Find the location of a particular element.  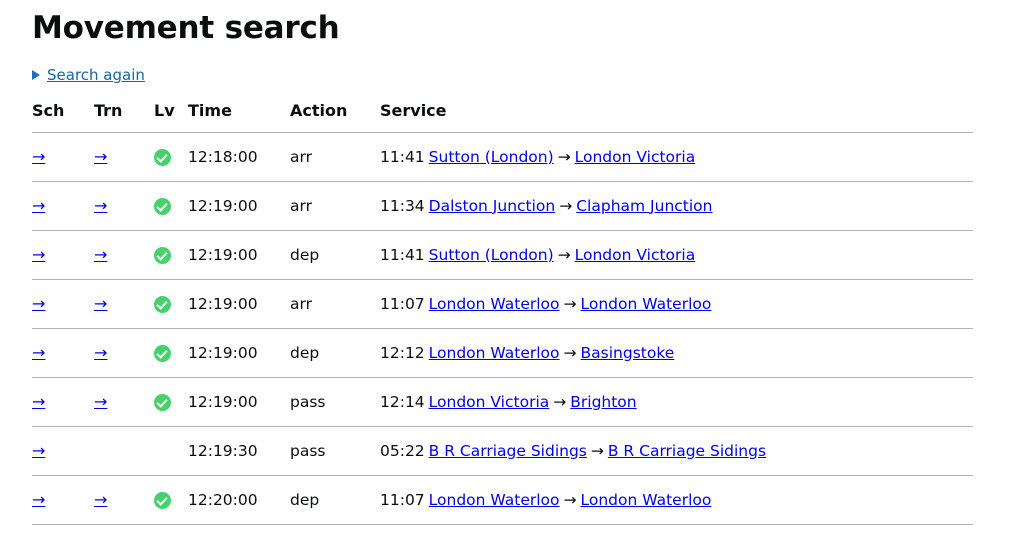

service-destination-link: Clapham Junction is located at coordinates (644, 206).